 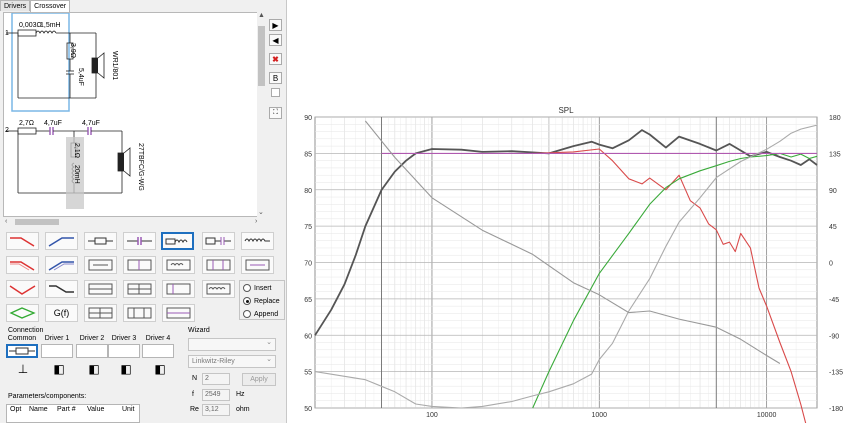 I want to click on move-right-button: ▶, so click(x=275, y=25).